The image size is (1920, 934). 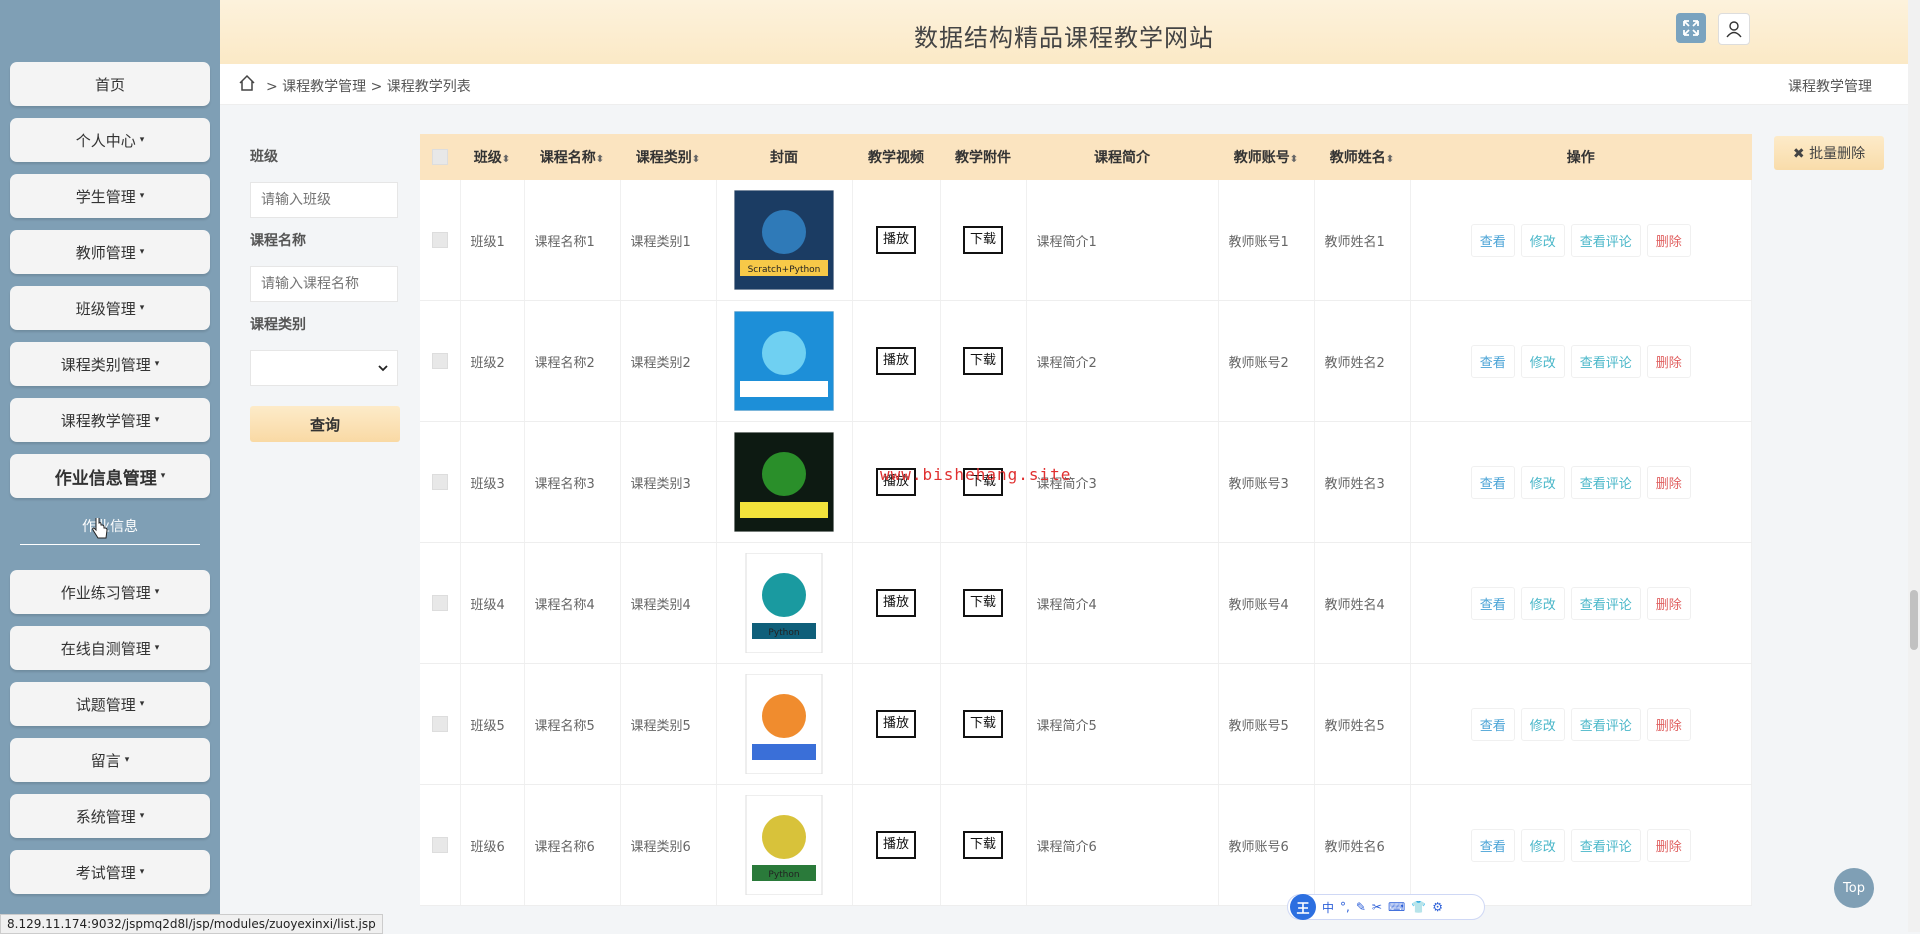 What do you see at coordinates (110, 872) in the screenshot?
I see `sidebar-item-exam-mgmt: 考试管理 ▾` at bounding box center [110, 872].